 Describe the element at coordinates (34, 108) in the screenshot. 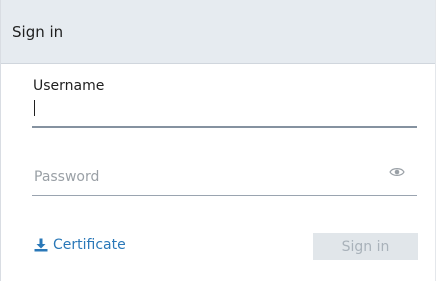

I see `text-caret` at that location.